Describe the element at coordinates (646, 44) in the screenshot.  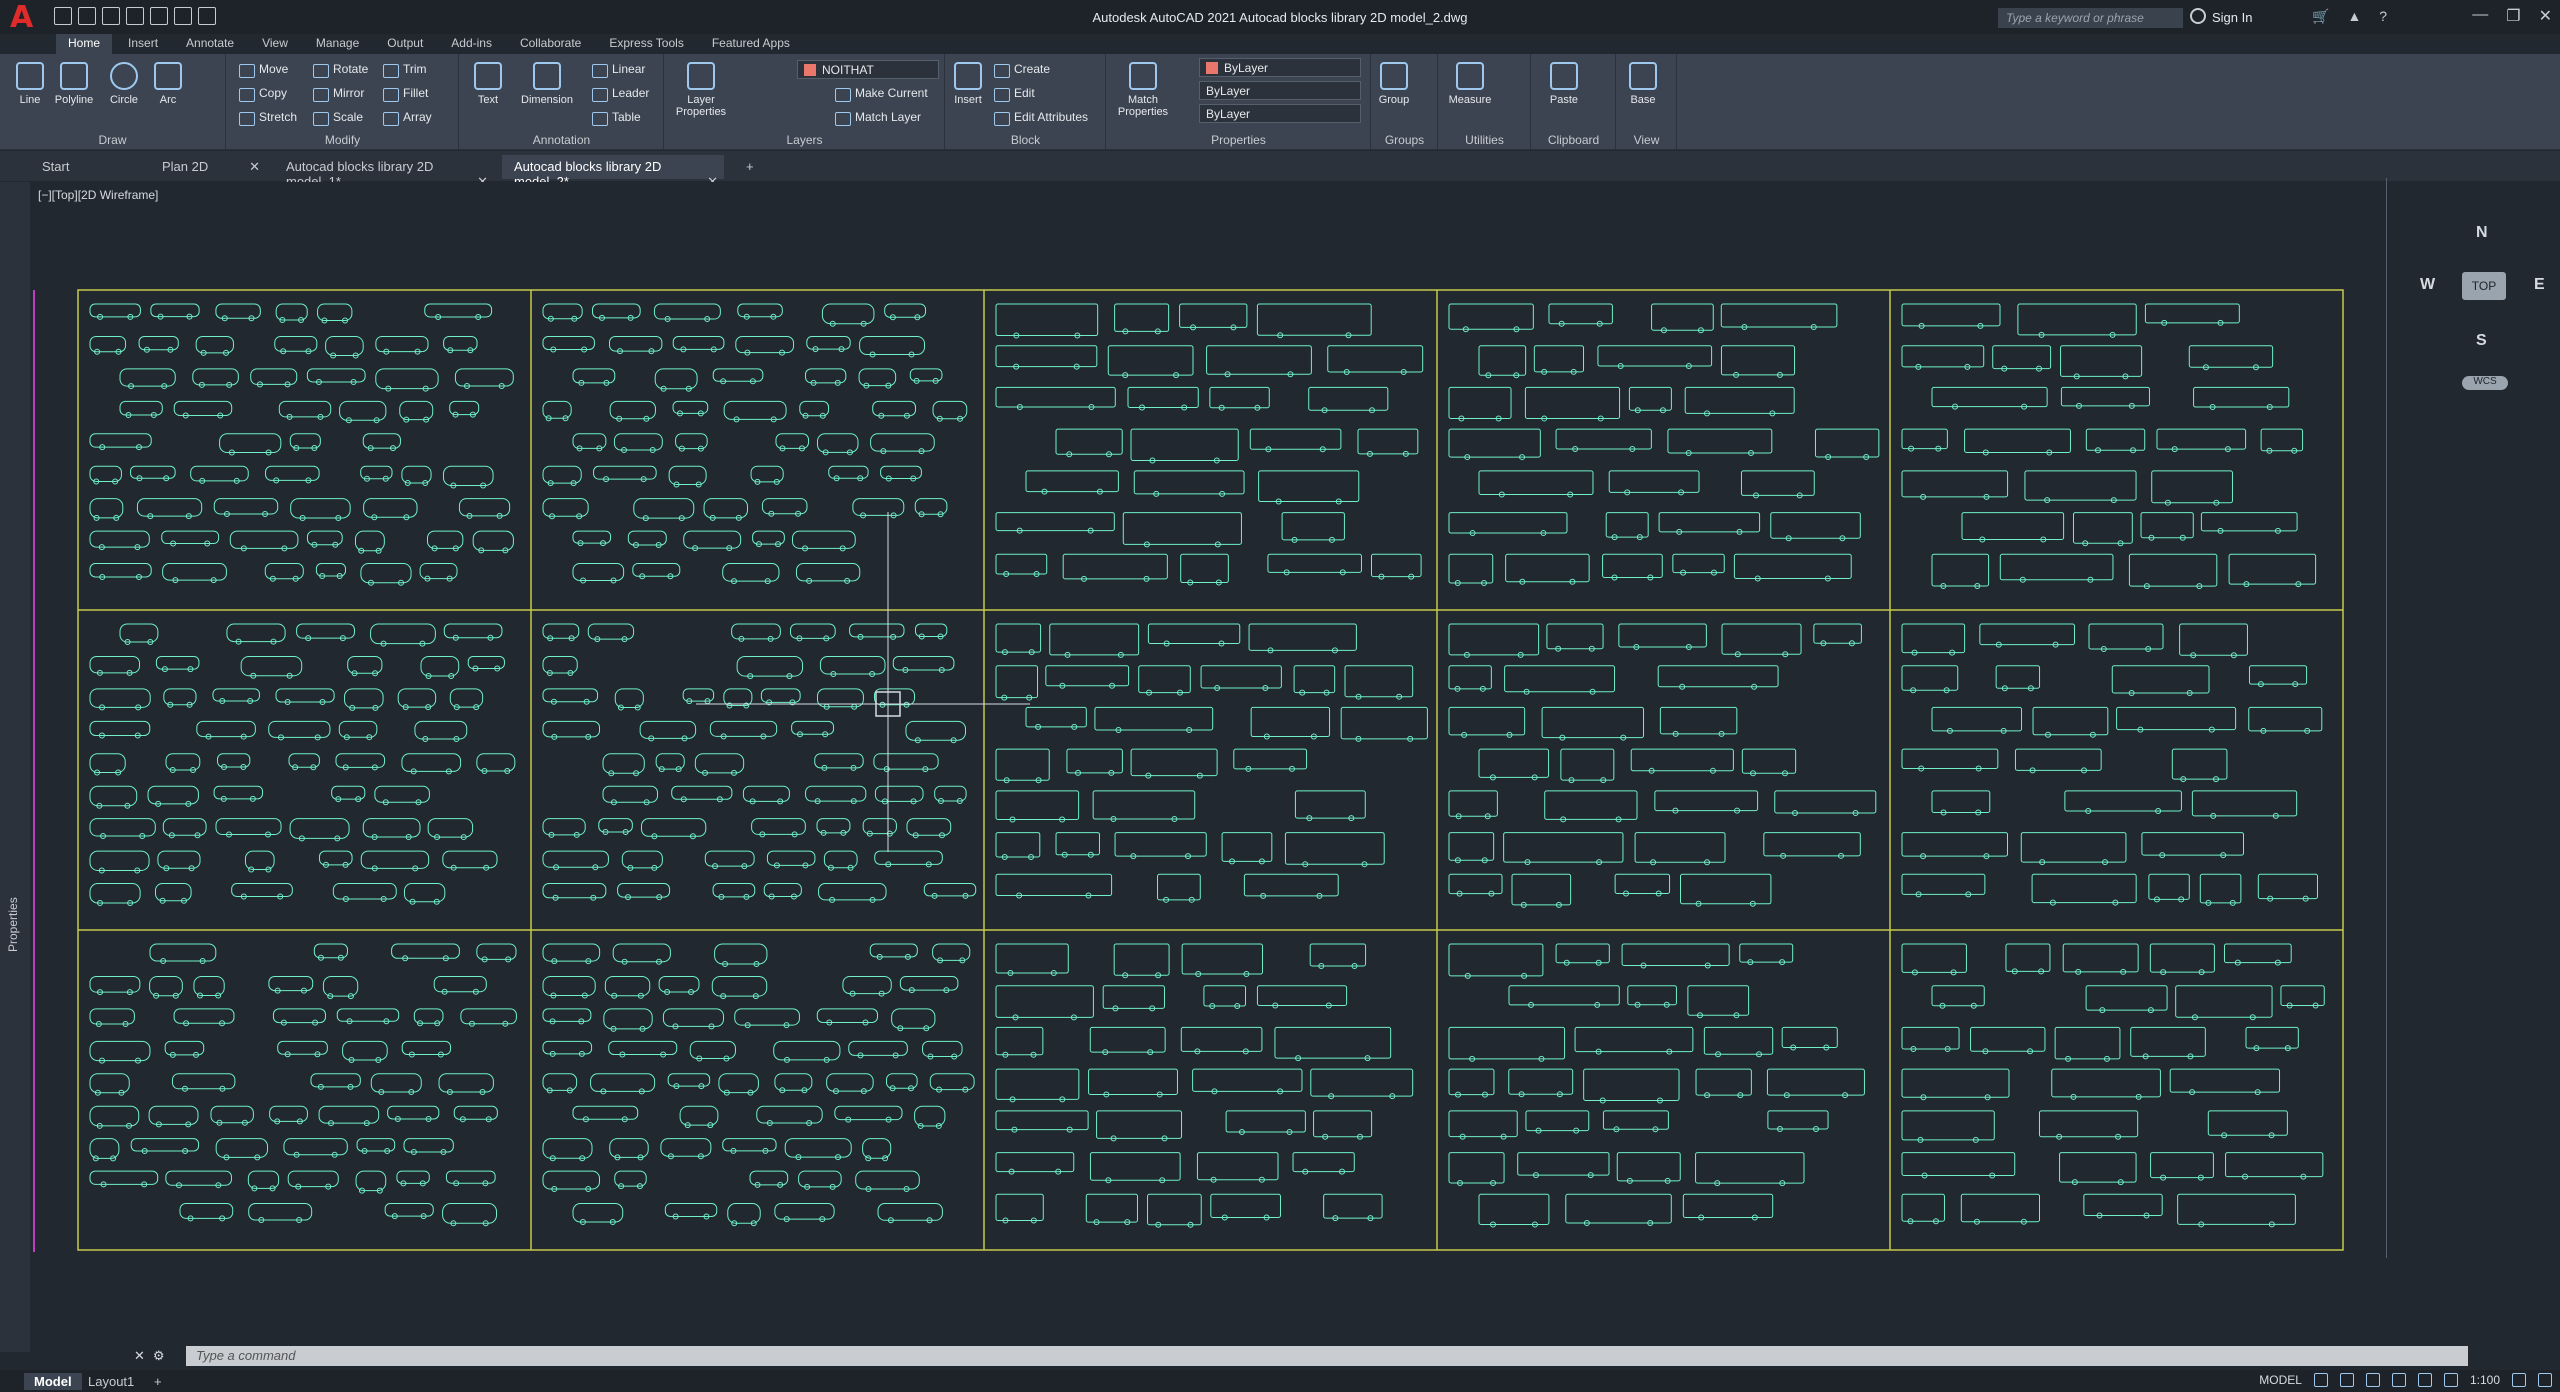
I see `tab-express-tools: Express Tools` at that location.